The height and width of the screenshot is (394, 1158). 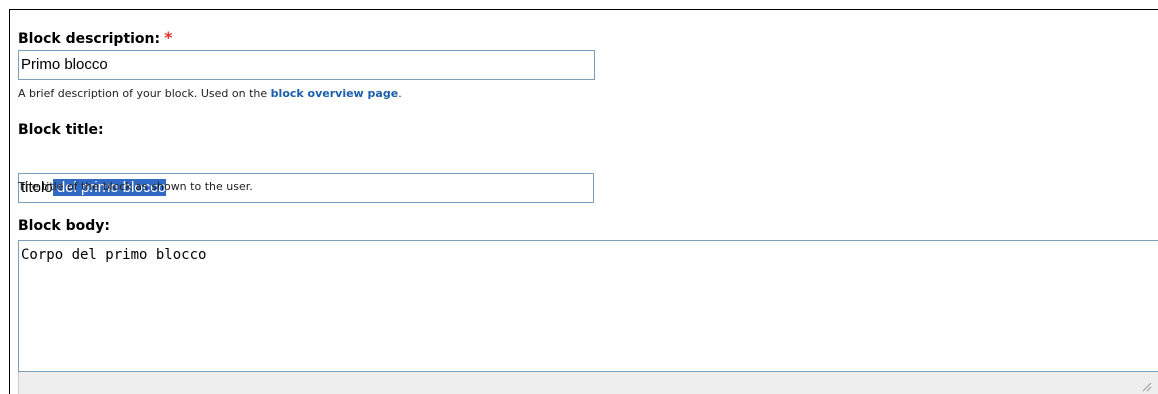 I want to click on required-marker: *, so click(x=168, y=37).